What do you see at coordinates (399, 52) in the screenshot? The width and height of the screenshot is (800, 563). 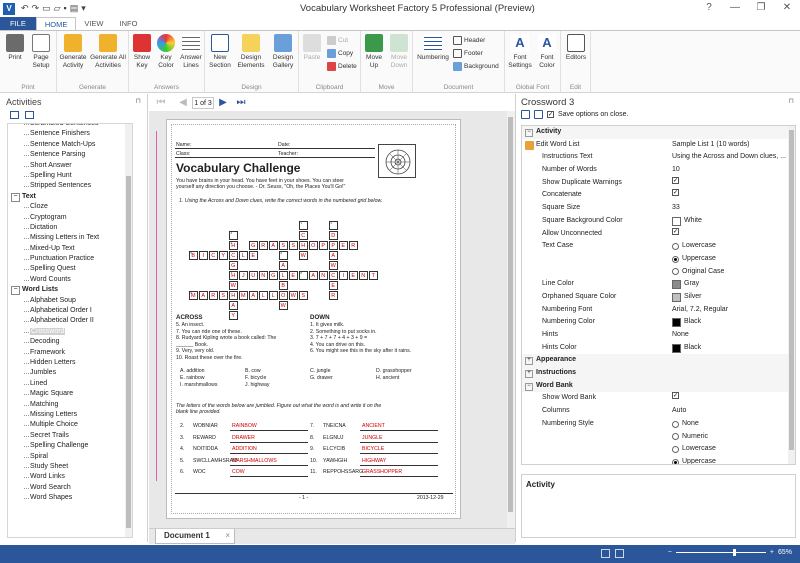 I see `move-down-button: Move Down` at bounding box center [399, 52].